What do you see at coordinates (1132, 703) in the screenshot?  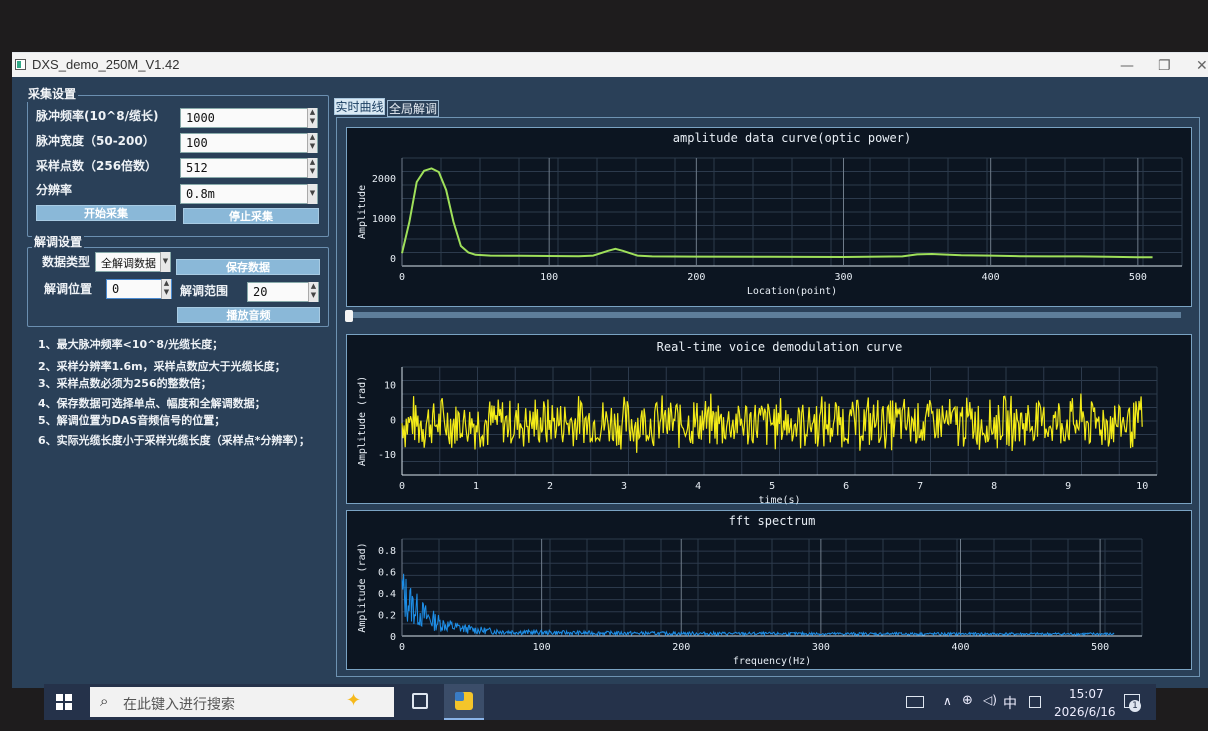 I see `notification-icon: 1` at bounding box center [1132, 703].